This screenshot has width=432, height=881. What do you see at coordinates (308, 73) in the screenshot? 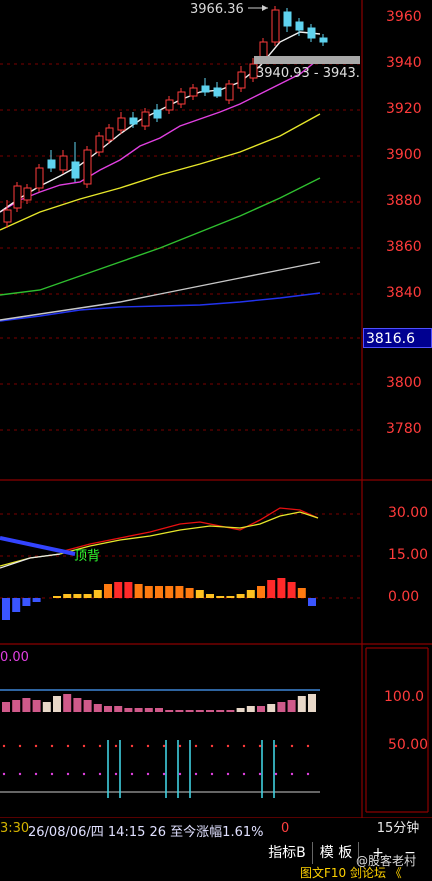
I see `range-label: 3940.93 - 3943.` at bounding box center [308, 73].